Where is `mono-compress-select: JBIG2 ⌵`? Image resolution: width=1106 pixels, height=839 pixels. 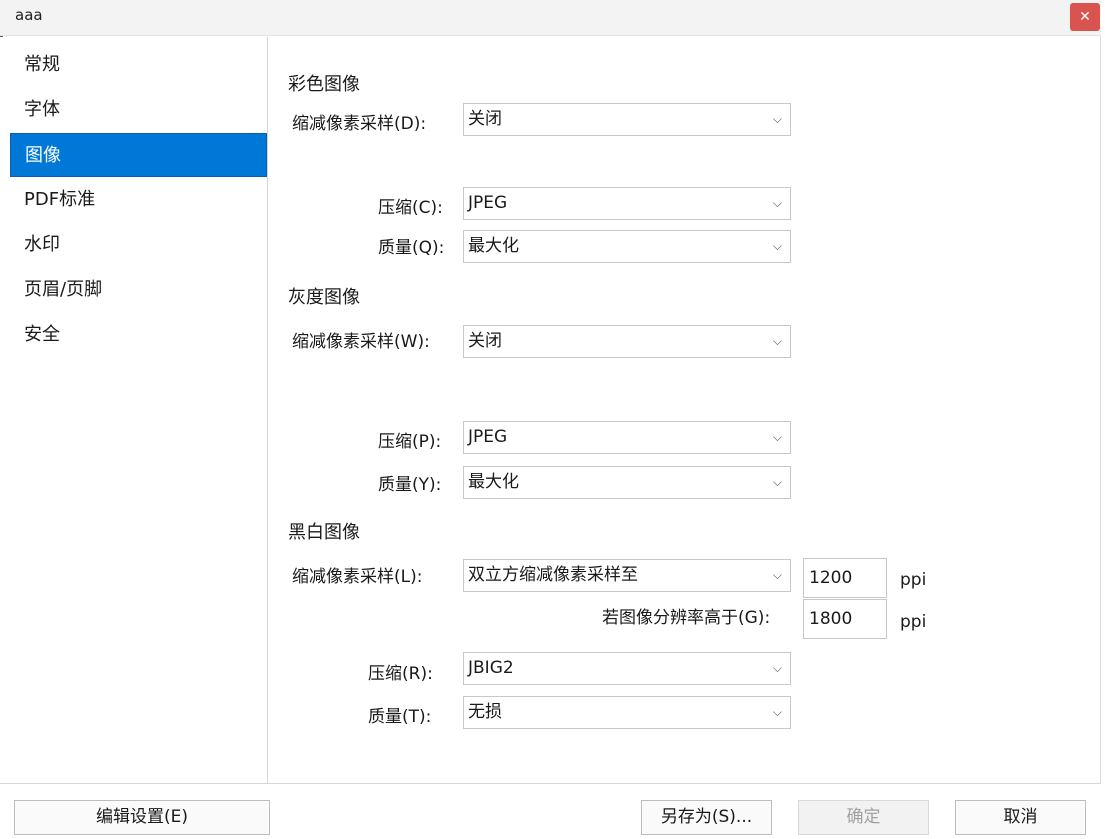 mono-compress-select: JBIG2 ⌵ is located at coordinates (627, 668).